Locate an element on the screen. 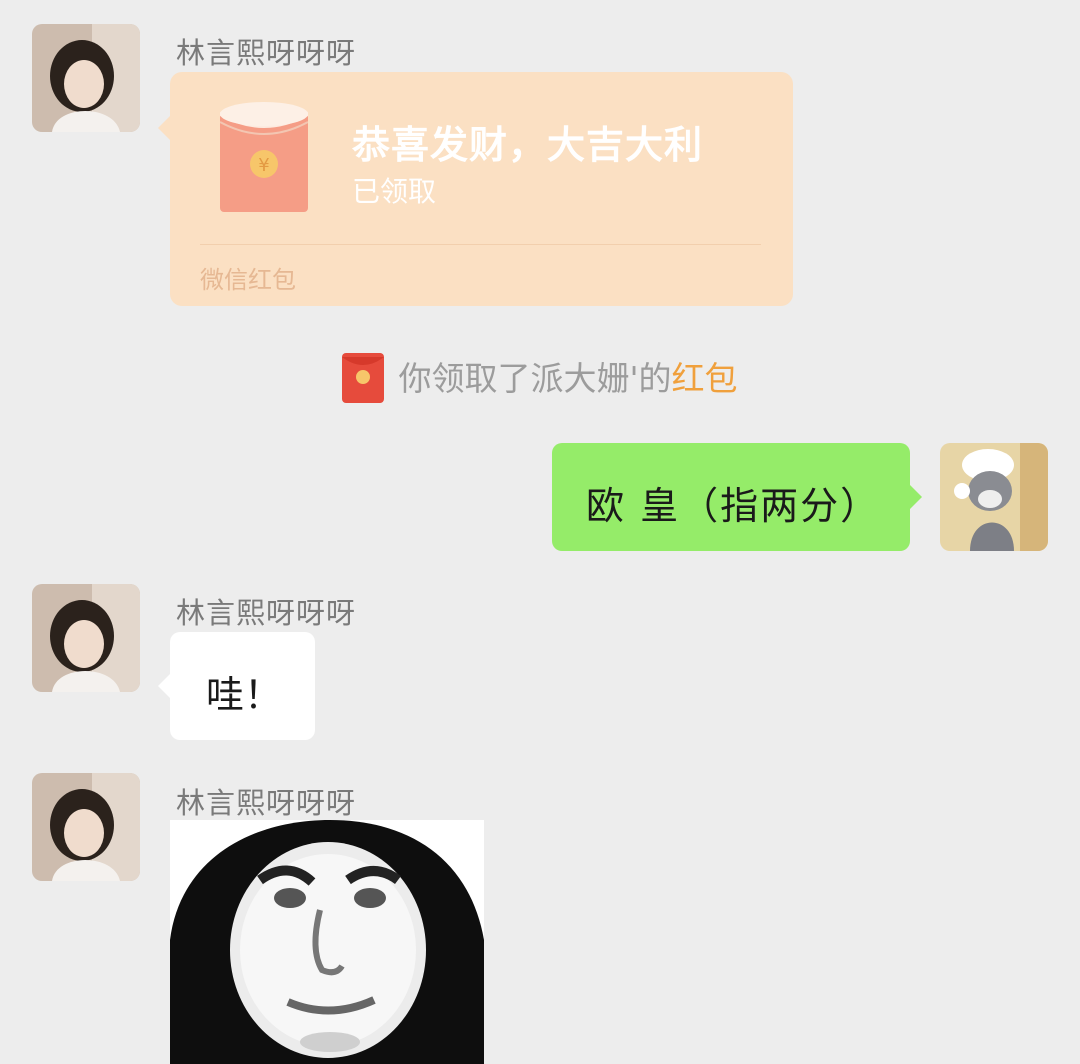 The width and height of the screenshot is (1080, 1064). meme-face-sticker is located at coordinates (327, 942).